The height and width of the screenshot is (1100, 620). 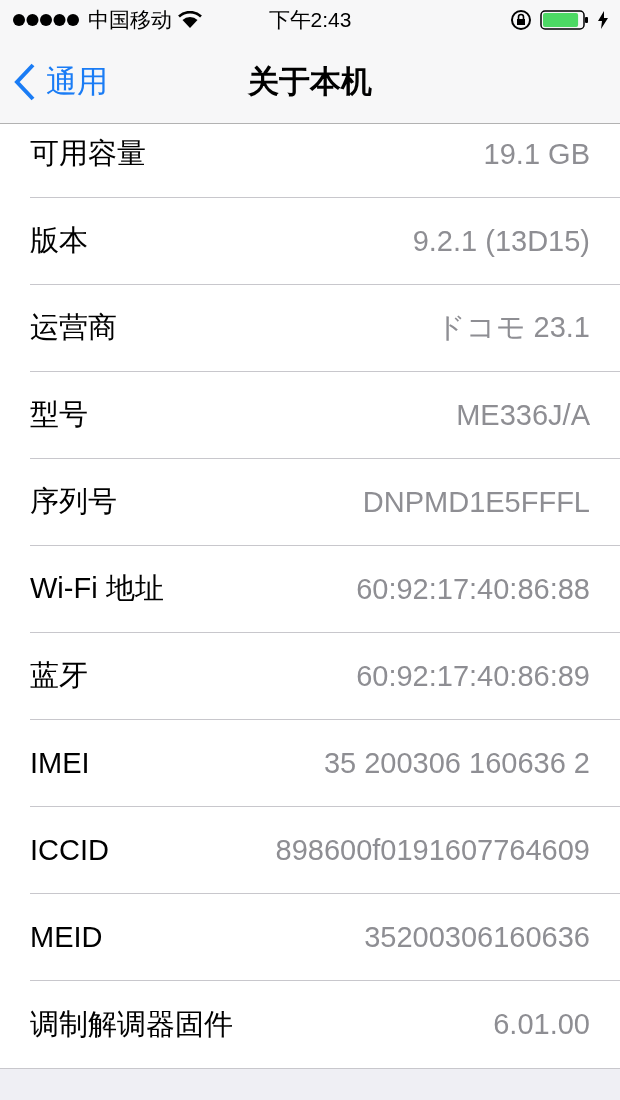 What do you see at coordinates (61, 81) in the screenshot?
I see `back-button: 通用` at bounding box center [61, 81].